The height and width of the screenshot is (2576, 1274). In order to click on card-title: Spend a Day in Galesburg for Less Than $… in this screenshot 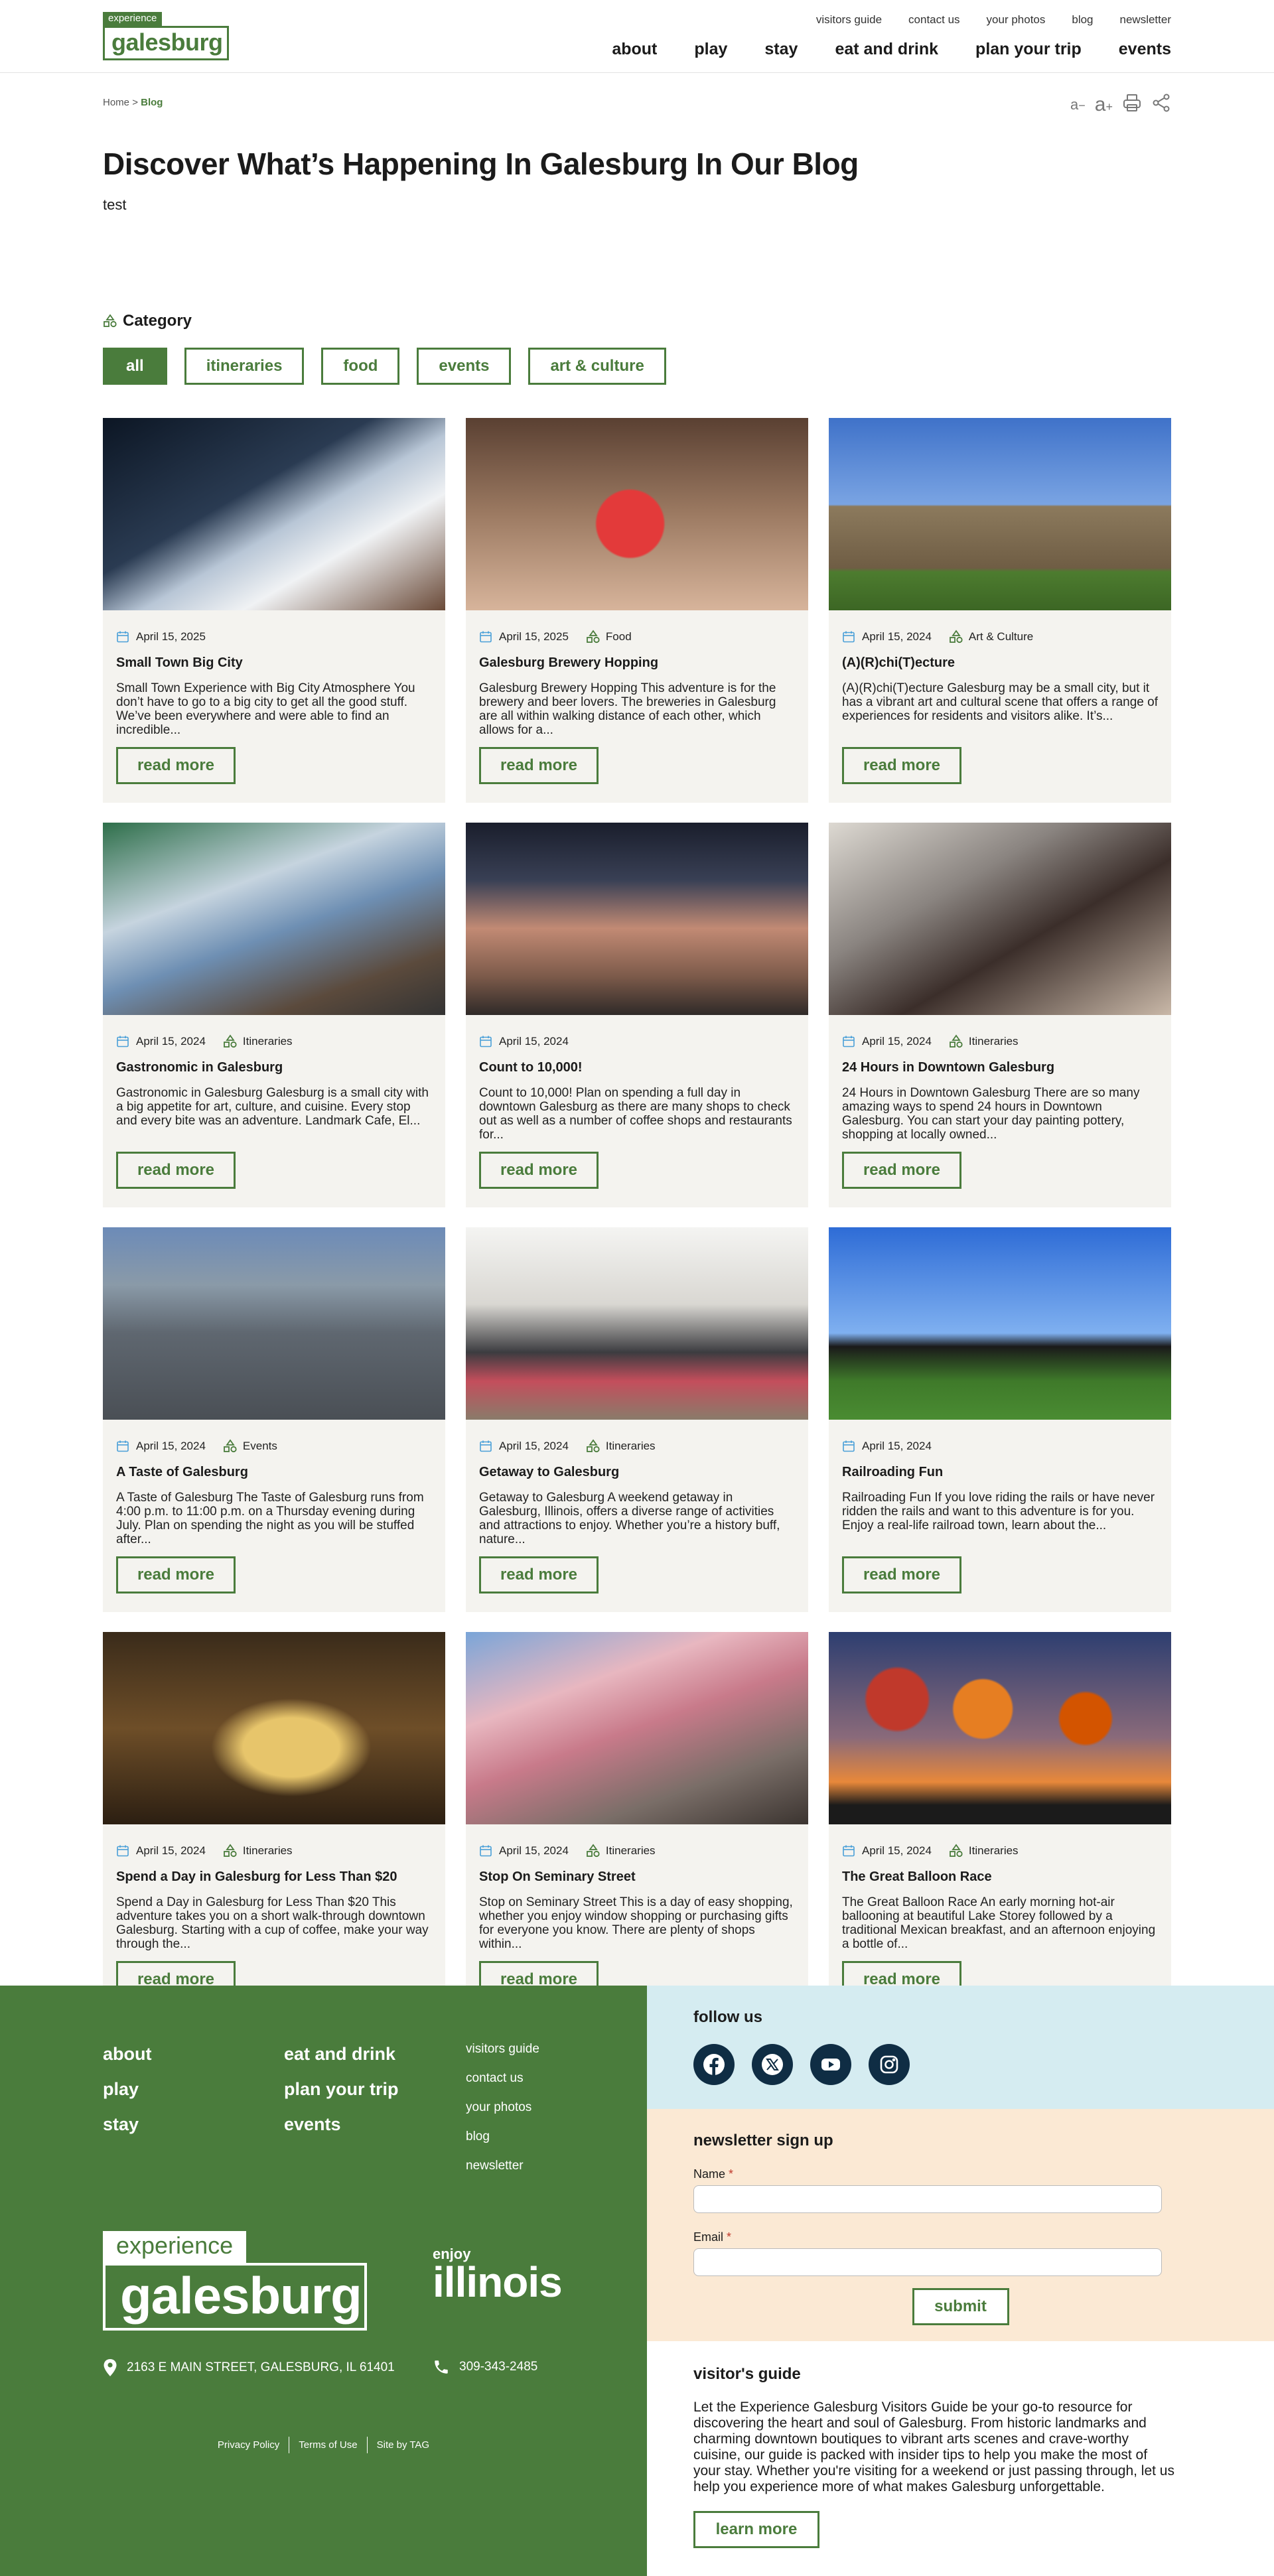, I will do `click(274, 1873)`.